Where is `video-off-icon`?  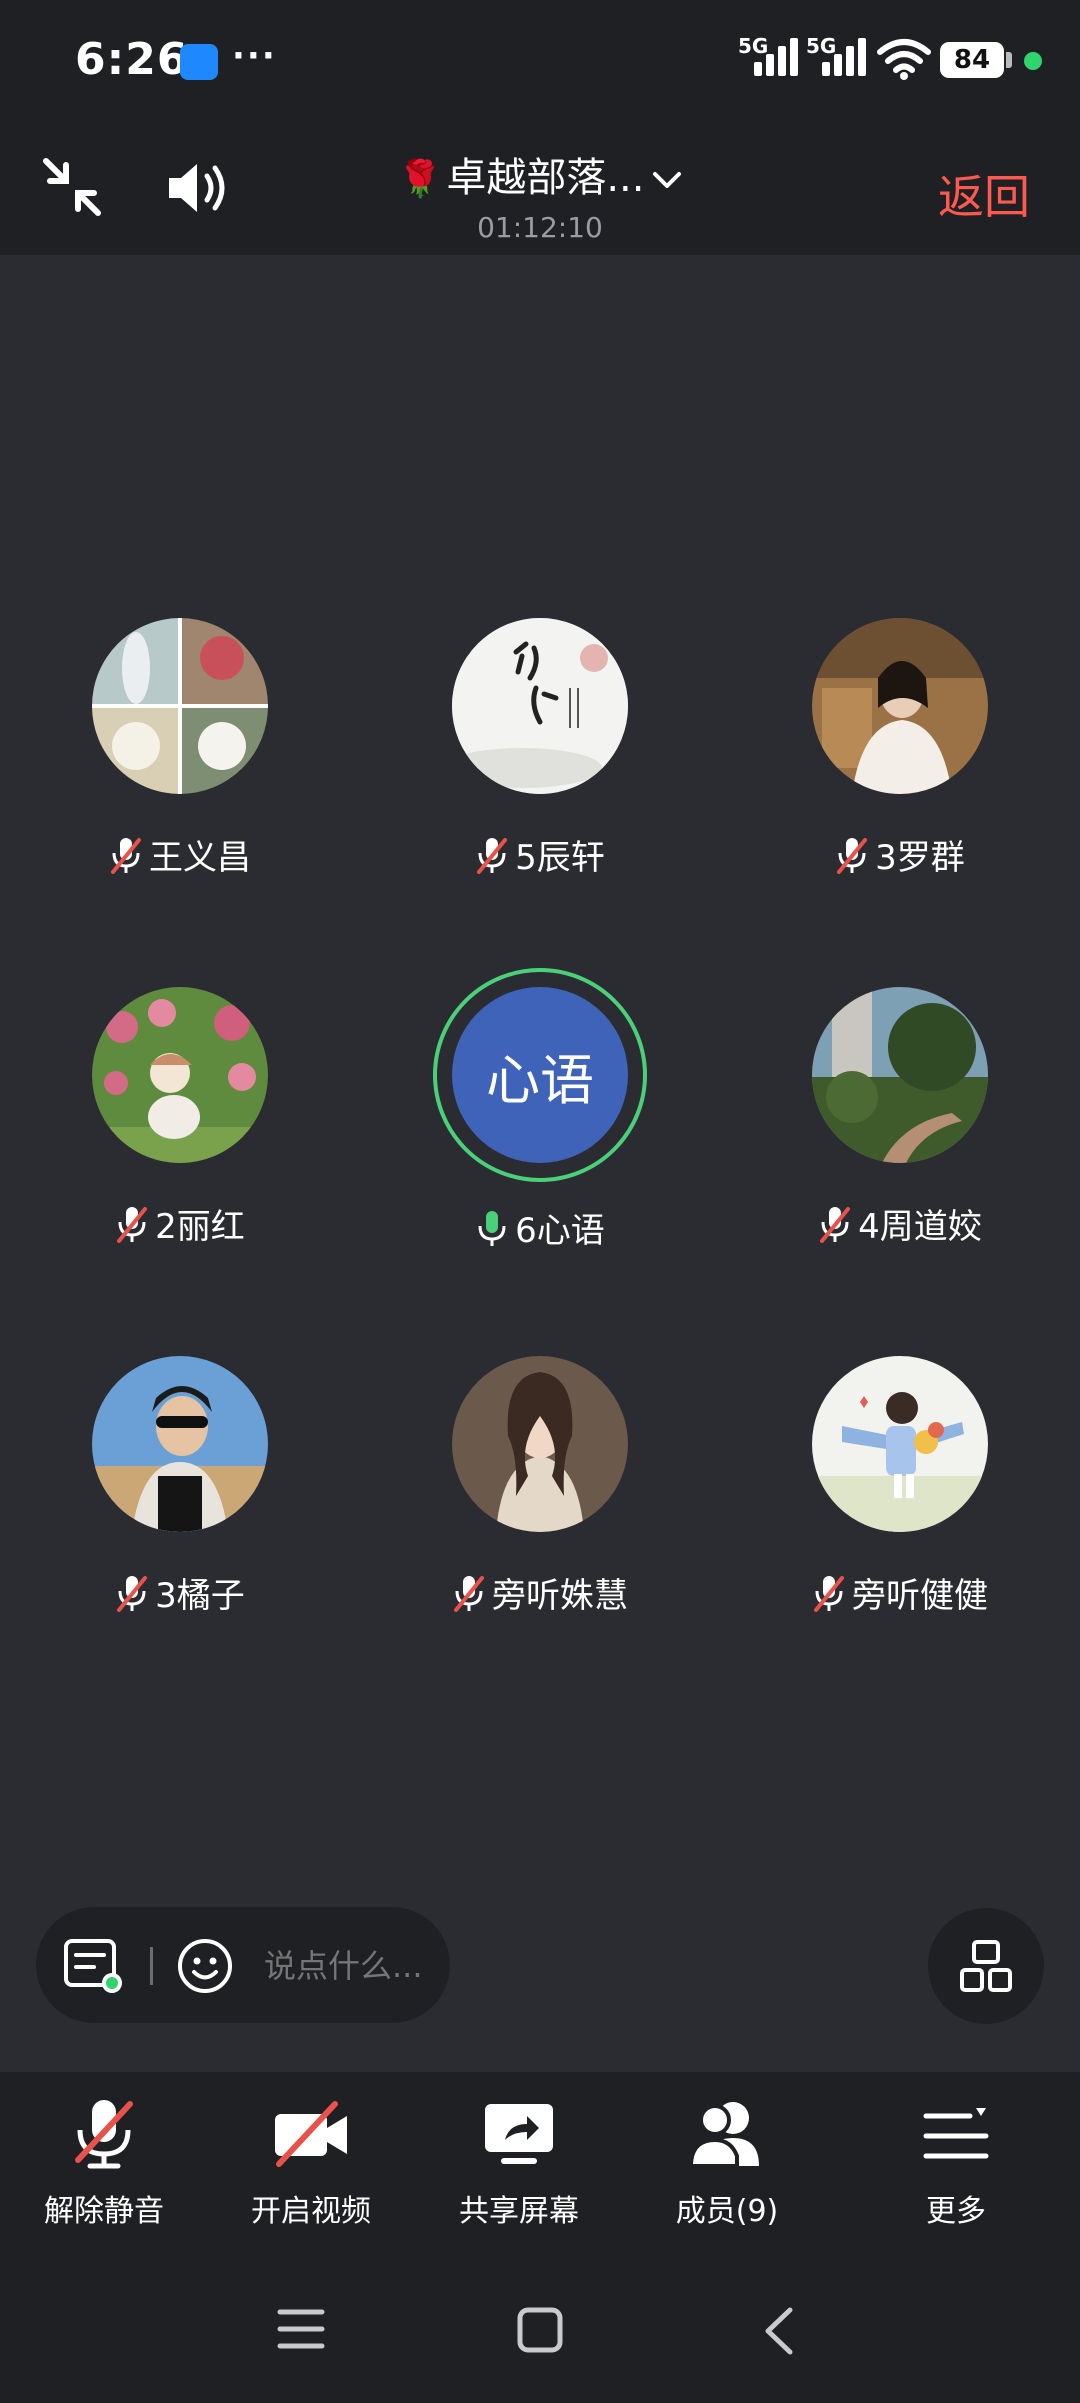 video-off-icon is located at coordinates (311, 2134).